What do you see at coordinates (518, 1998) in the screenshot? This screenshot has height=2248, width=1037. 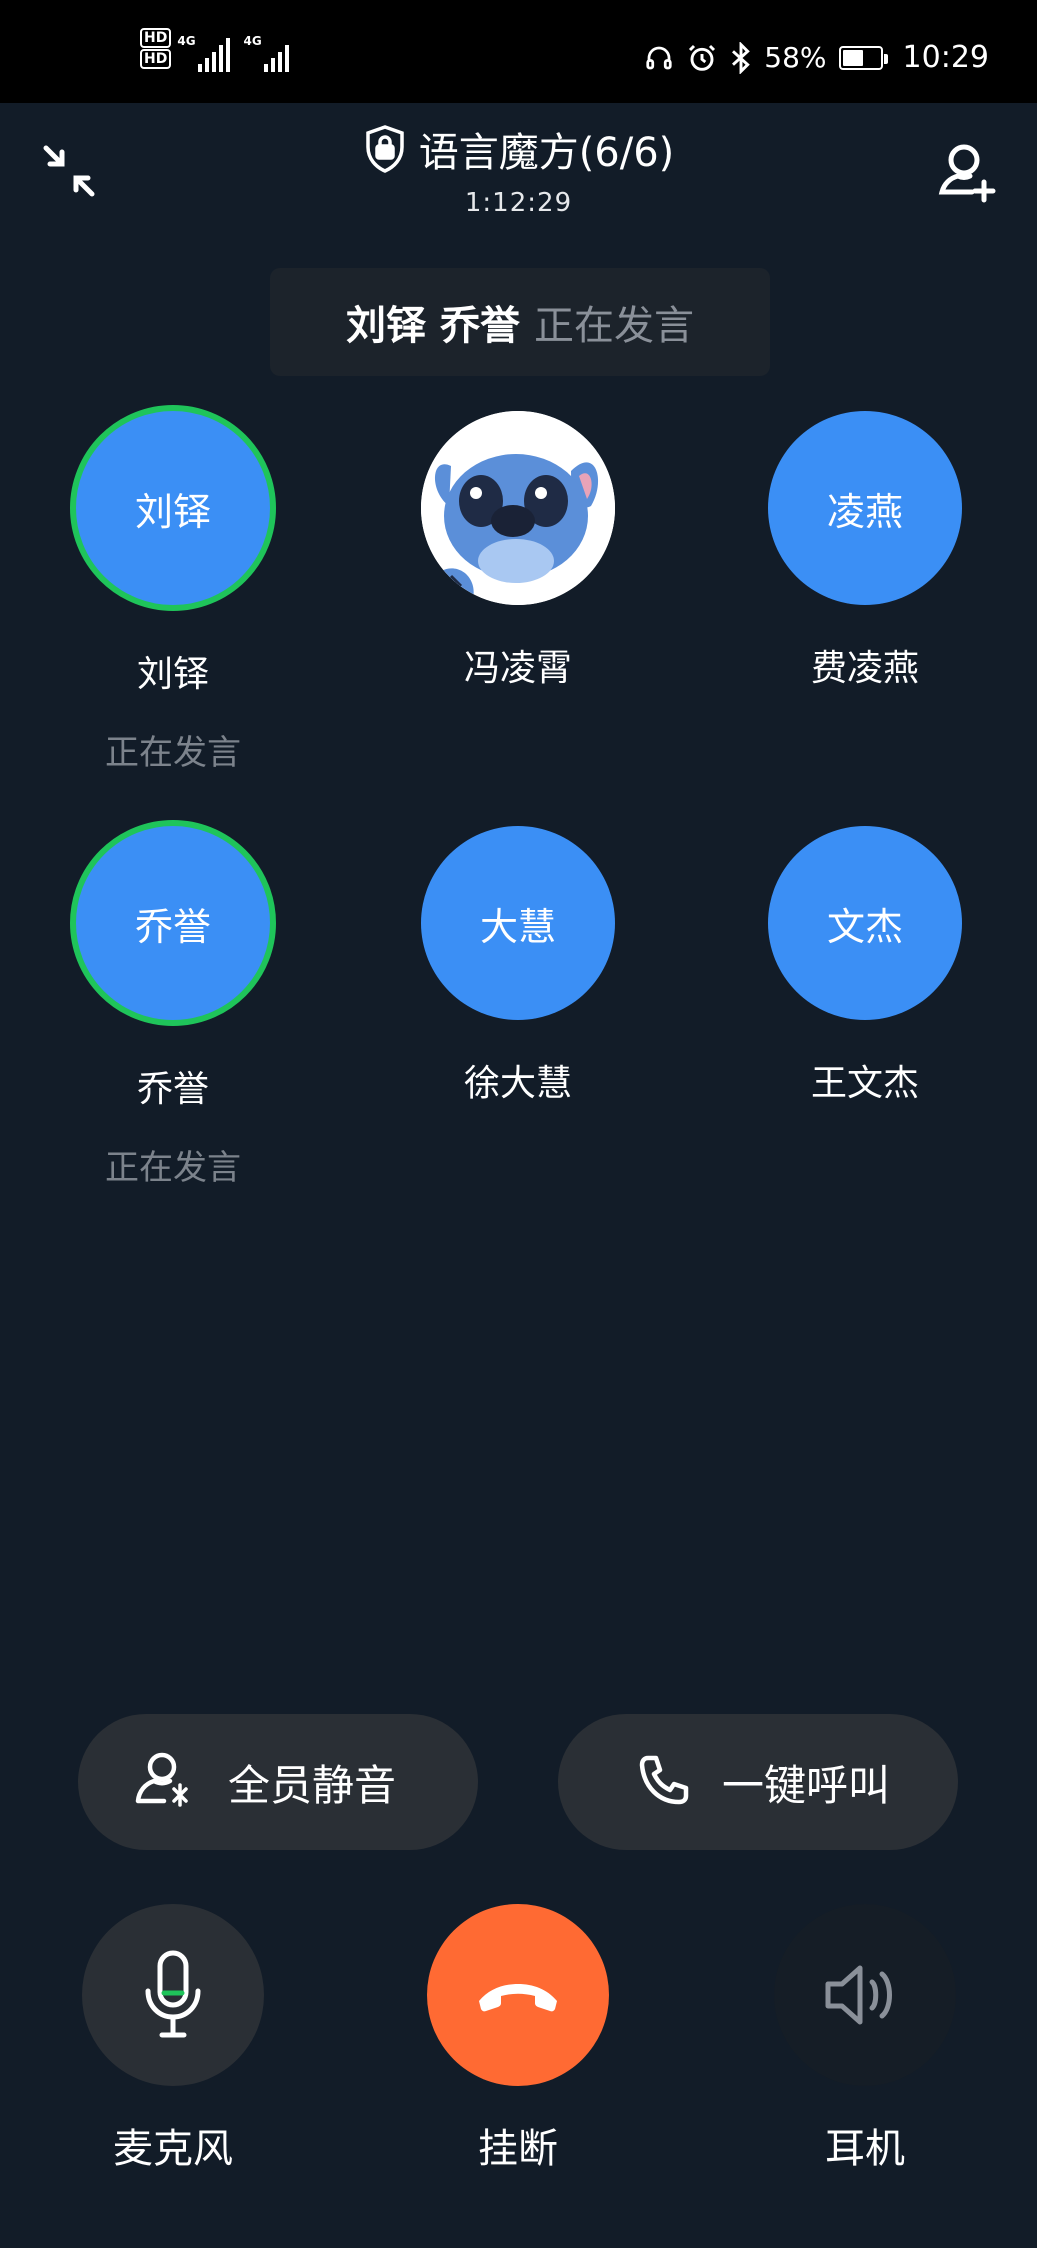 I see `hangup-phone-icon` at bounding box center [518, 1998].